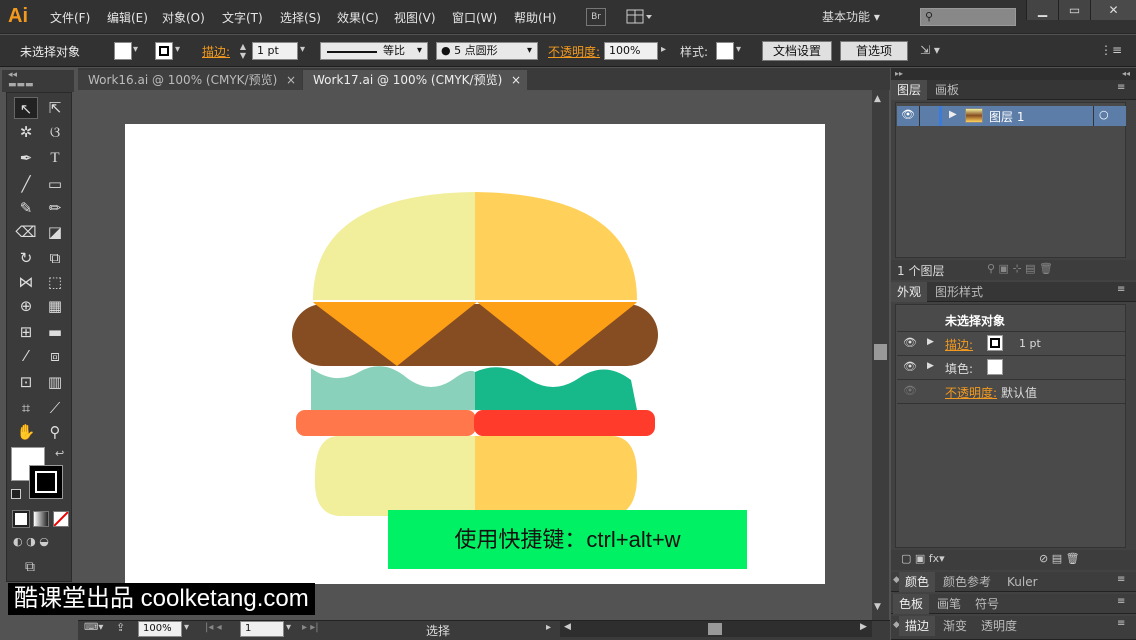 The width and height of the screenshot is (1136, 640). Describe the element at coordinates (26, 208) in the screenshot. I see `paintbrush-tool: ✎` at that location.